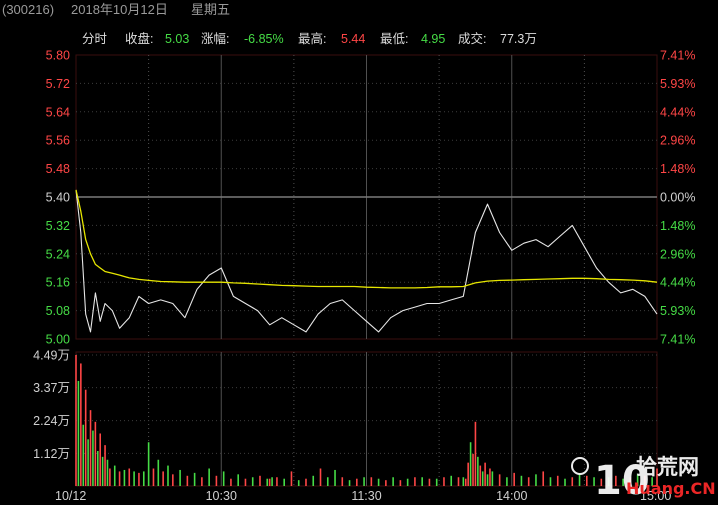  I want to click on high-label: 最高:, so click(312, 38).